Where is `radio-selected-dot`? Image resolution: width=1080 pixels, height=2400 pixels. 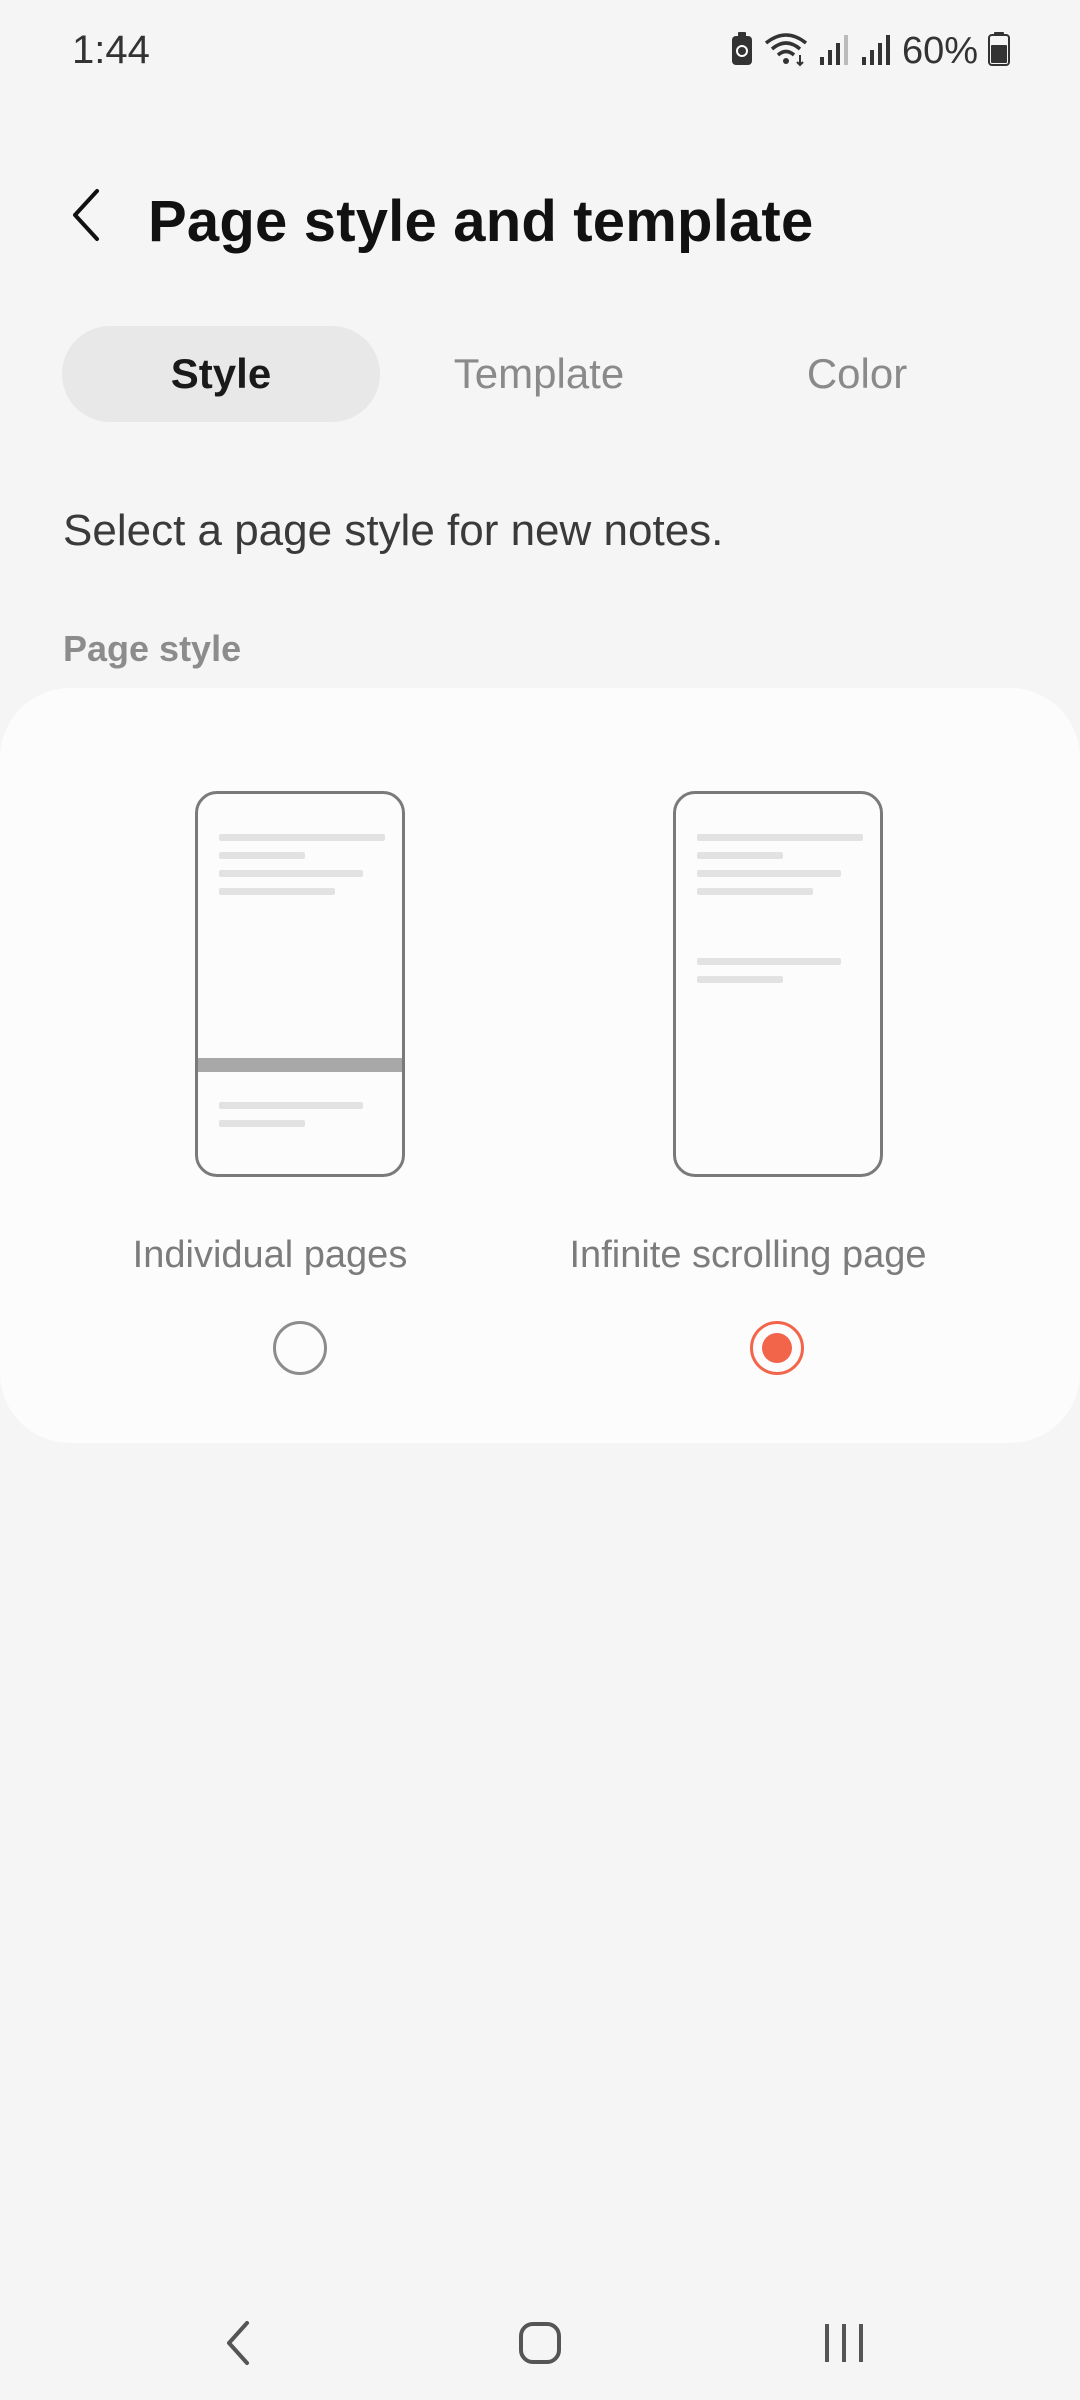
radio-selected-dot is located at coordinates (777, 1348).